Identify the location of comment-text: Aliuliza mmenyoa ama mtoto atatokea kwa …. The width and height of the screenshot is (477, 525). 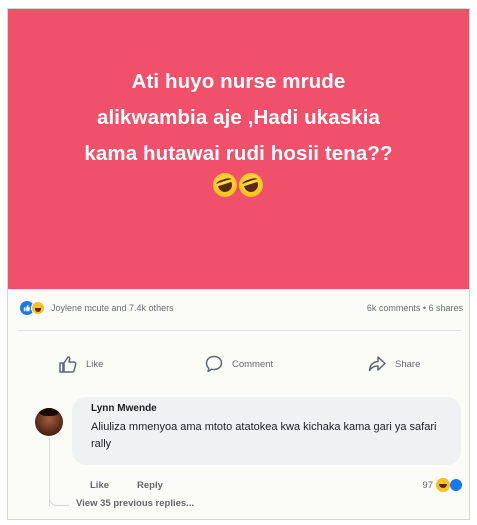
(264, 435).